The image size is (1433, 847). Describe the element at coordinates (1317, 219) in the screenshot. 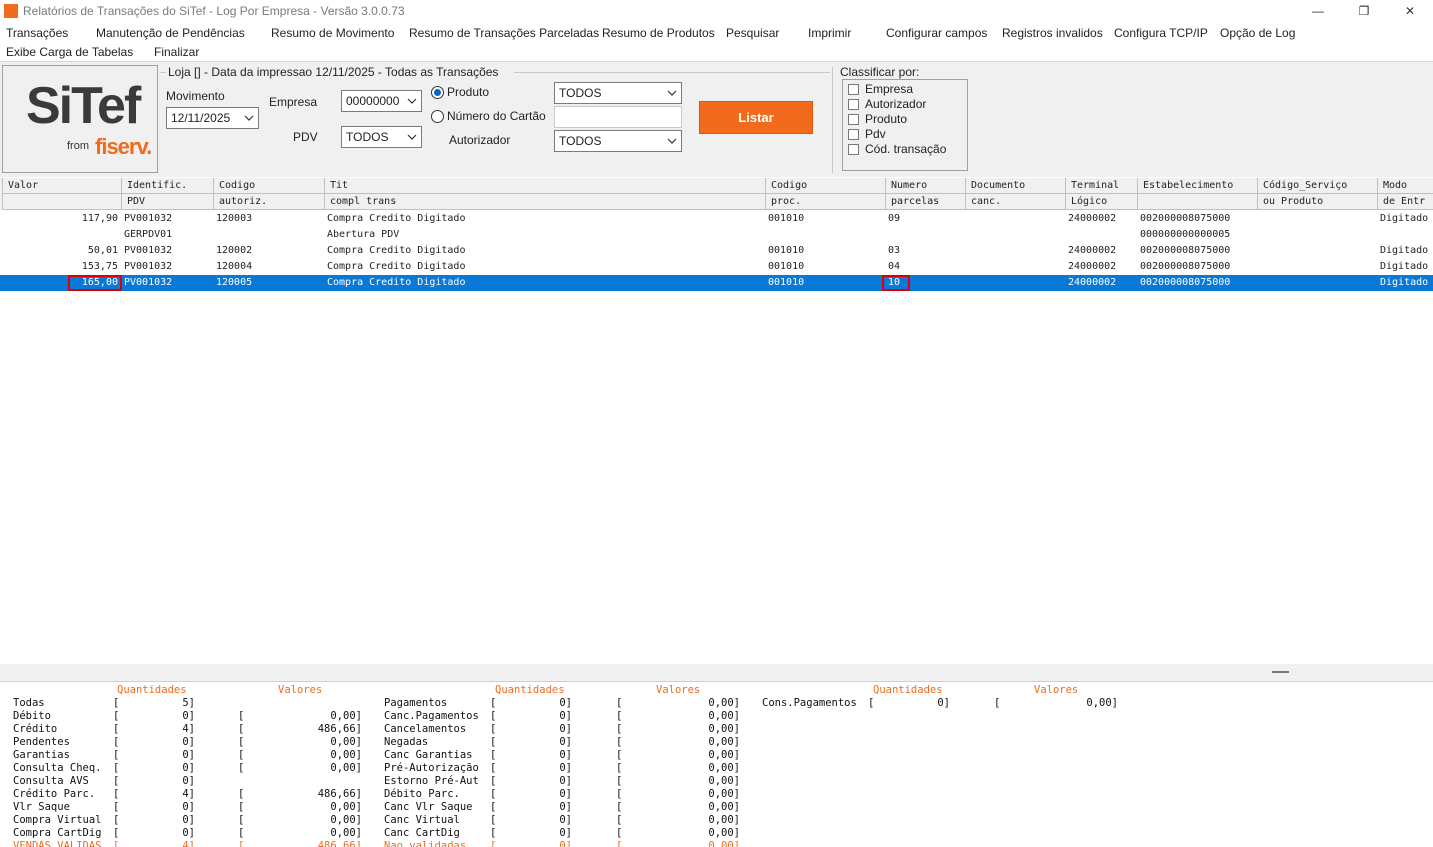

I see `cell-servico` at that location.